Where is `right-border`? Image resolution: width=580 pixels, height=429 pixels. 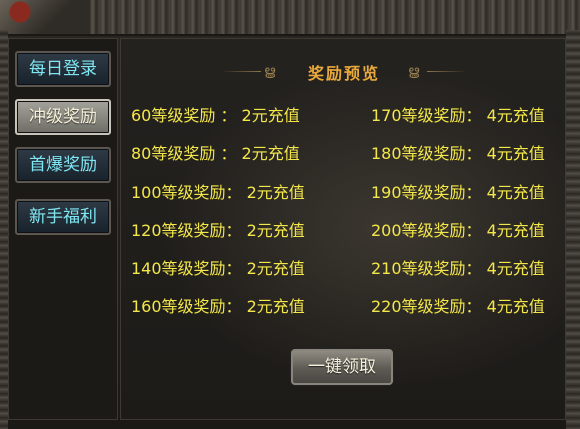 right-border is located at coordinates (573, 229).